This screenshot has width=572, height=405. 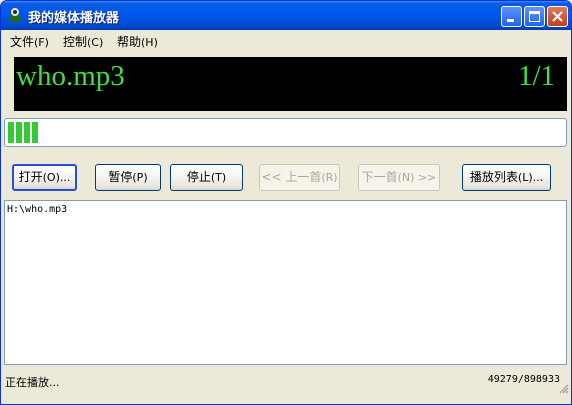 I want to click on song-title: who.mp3, so click(x=70, y=76).